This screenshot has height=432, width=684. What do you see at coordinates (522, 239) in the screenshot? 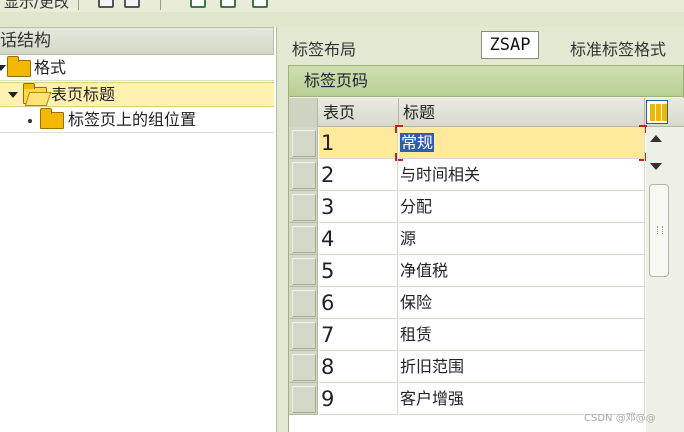
I see `cell-title: 源` at bounding box center [522, 239].